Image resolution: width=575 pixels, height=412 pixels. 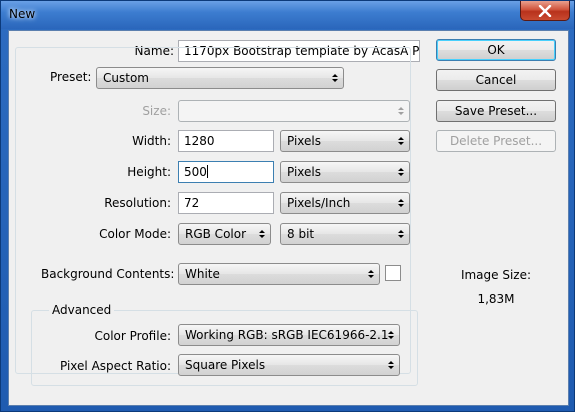 What do you see at coordinates (225, 365) in the screenshot?
I see `pixel-aspect-ratio-value: Square Pixels` at bounding box center [225, 365].